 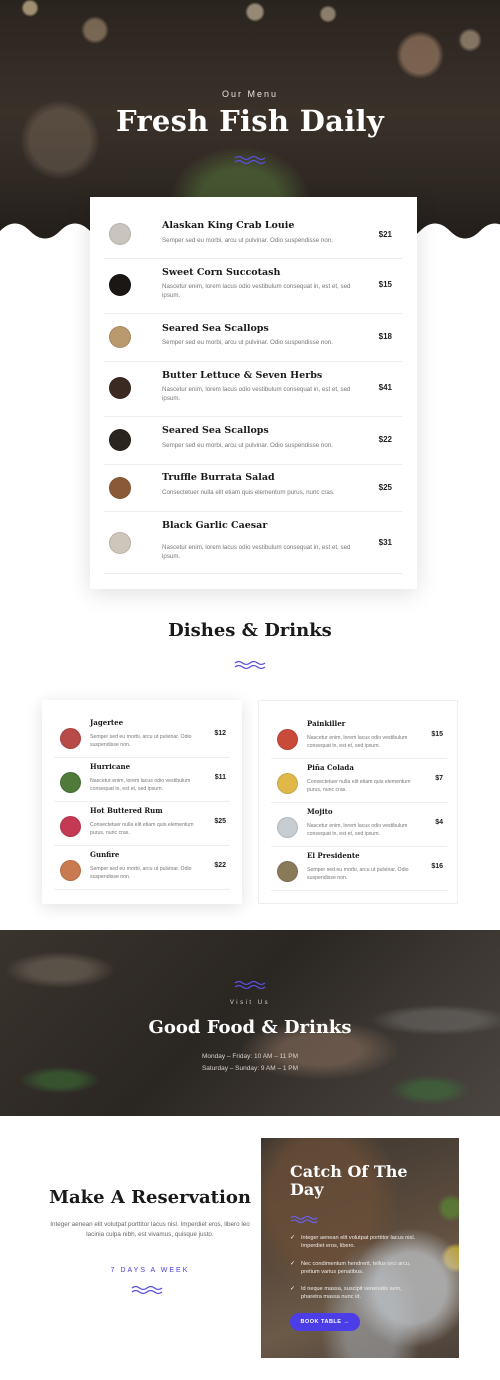 What do you see at coordinates (349, 1181) in the screenshot?
I see `catch-title: Catch Of The Day` at bounding box center [349, 1181].